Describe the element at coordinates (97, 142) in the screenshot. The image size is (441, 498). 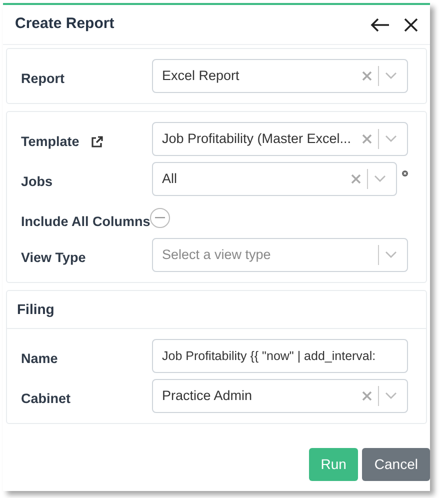
I see `external-link-icon` at that location.